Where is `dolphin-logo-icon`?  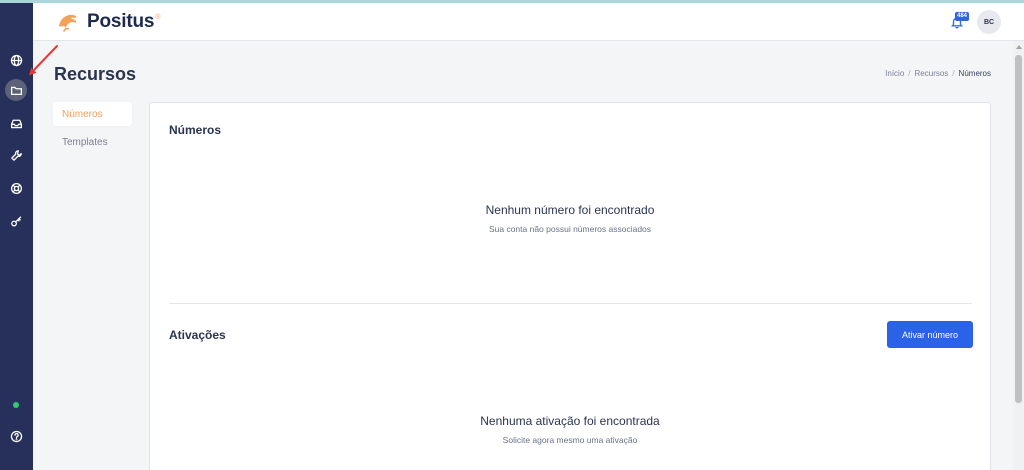
dolphin-logo-icon is located at coordinates (68, 23).